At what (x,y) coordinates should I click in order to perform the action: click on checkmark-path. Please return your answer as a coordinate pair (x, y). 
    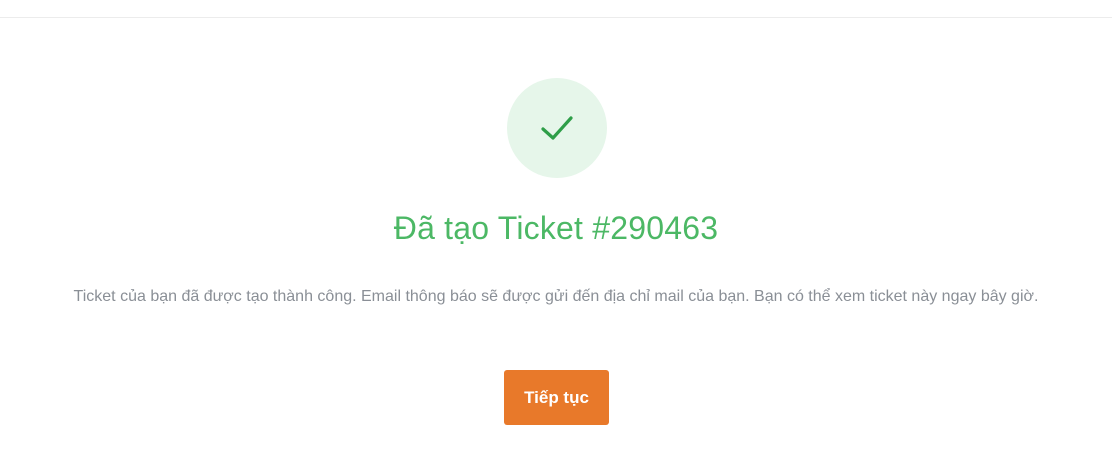
    Looking at the image, I should click on (557, 128).